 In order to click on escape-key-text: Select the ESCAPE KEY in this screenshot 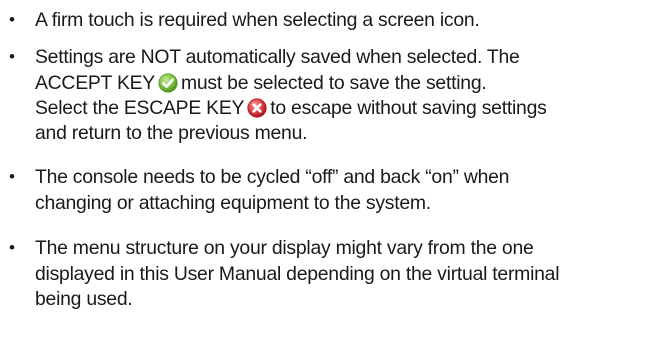, I will do `click(140, 108)`.